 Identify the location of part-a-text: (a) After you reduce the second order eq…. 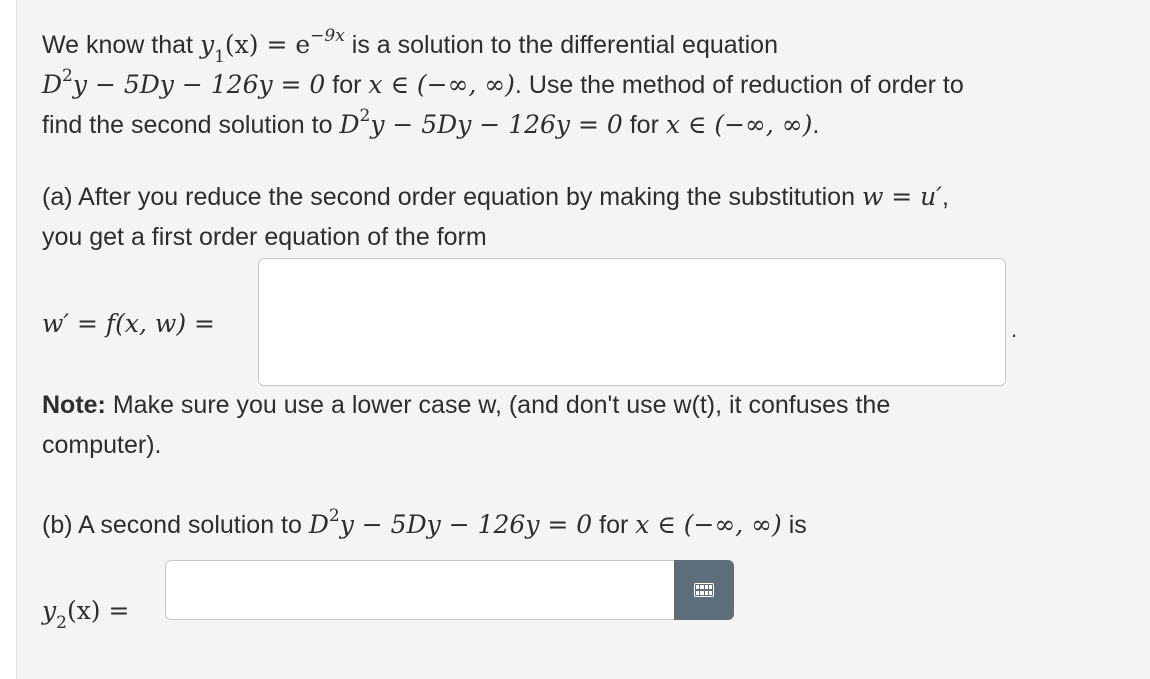
(452, 197).